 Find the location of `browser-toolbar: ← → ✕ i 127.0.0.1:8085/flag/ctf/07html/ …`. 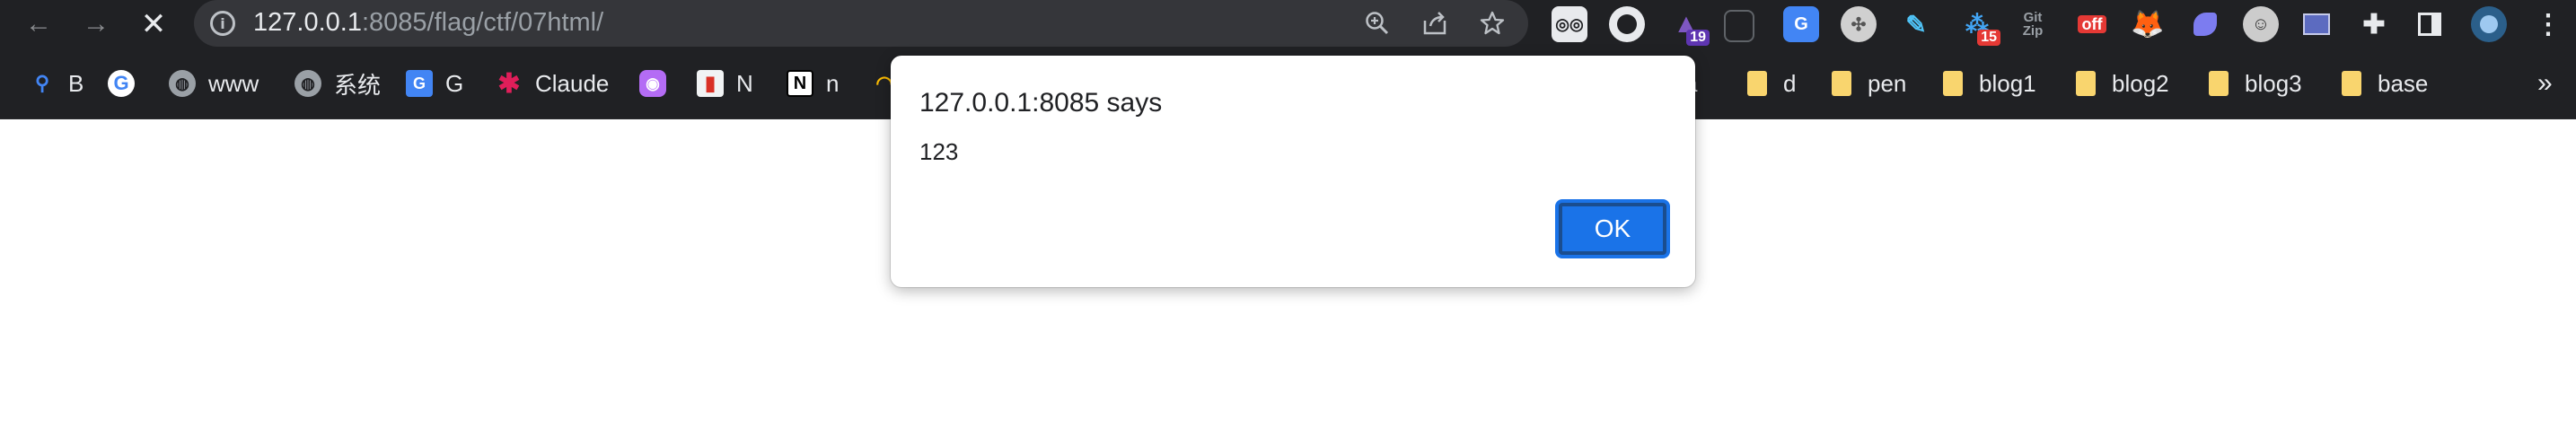

browser-toolbar: ← → ✕ i 127.0.0.1:8085/flag/ctf/07html/ … is located at coordinates (1288, 24).